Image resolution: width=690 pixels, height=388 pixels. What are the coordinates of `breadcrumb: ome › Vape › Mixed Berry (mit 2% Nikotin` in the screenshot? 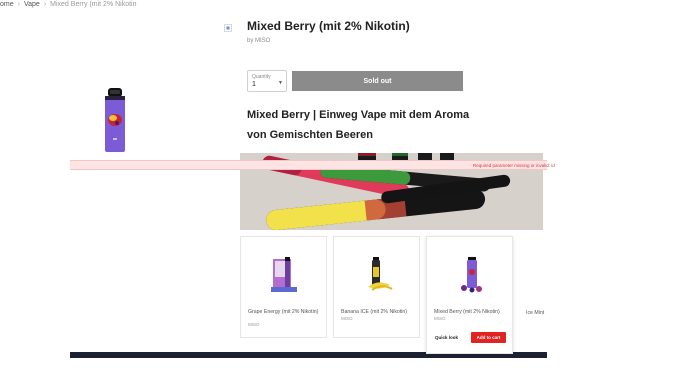 It's located at (68, 4).